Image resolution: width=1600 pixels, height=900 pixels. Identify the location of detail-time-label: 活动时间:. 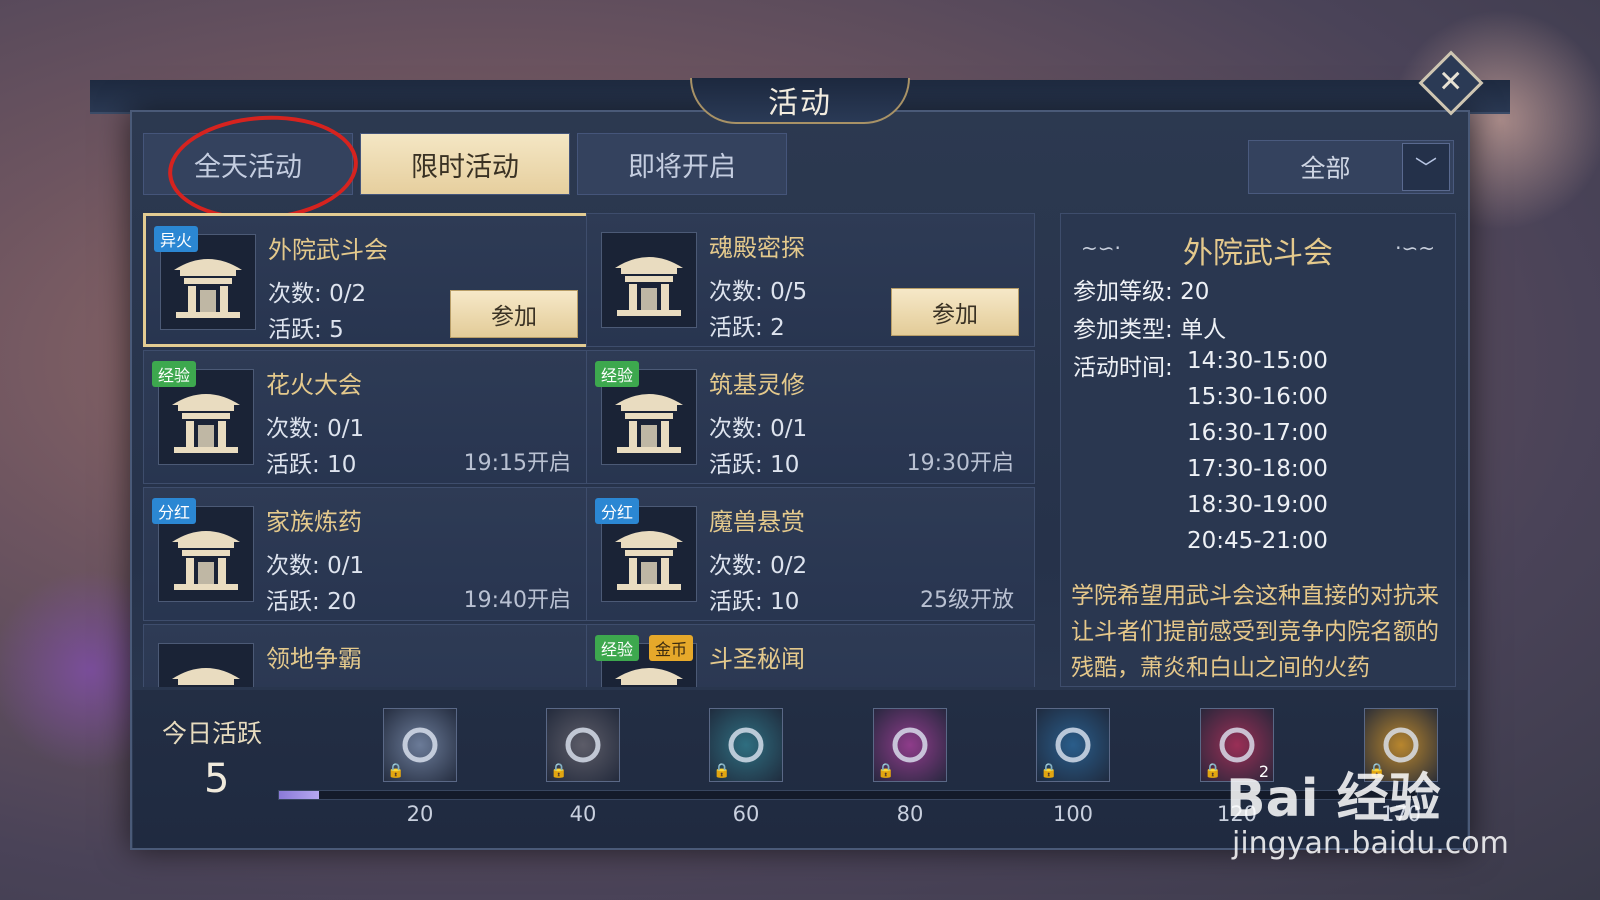
(1123, 368).